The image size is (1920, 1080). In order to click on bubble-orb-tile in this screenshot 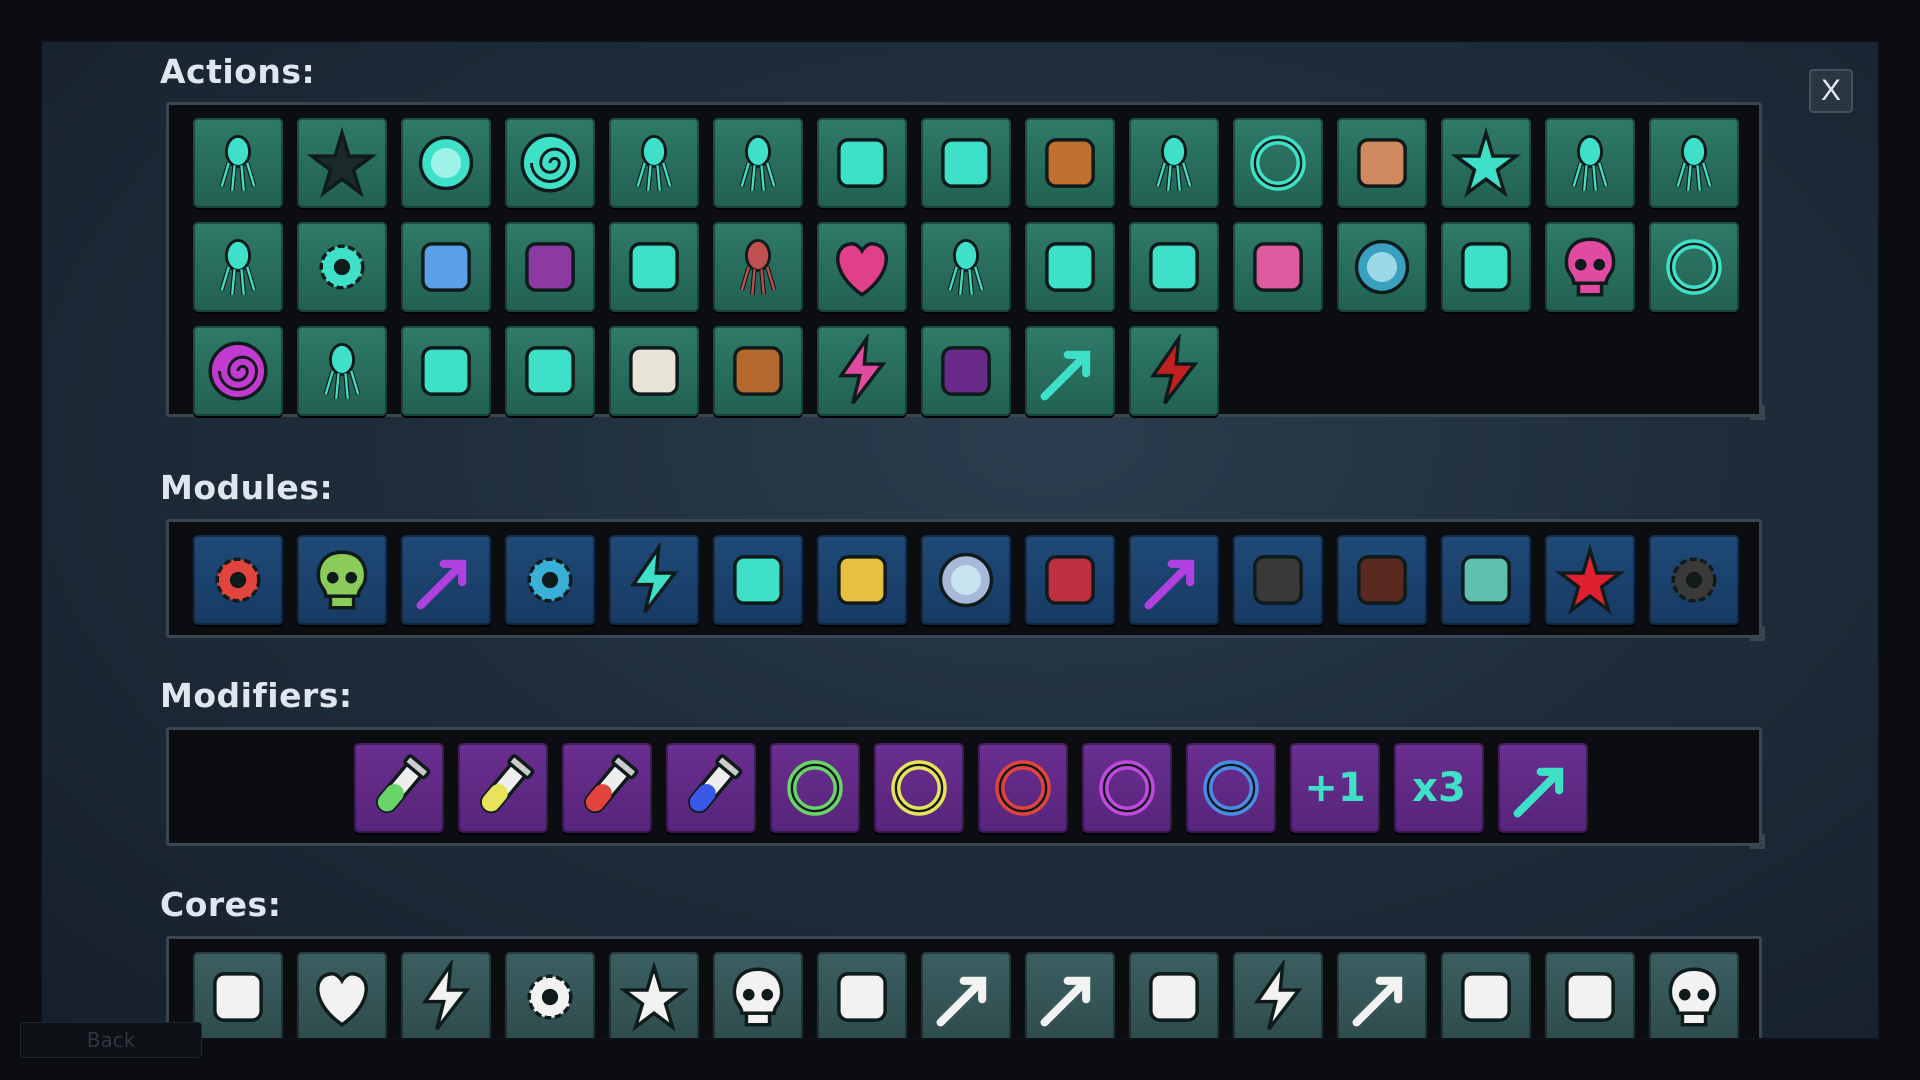, I will do `click(446, 163)`.